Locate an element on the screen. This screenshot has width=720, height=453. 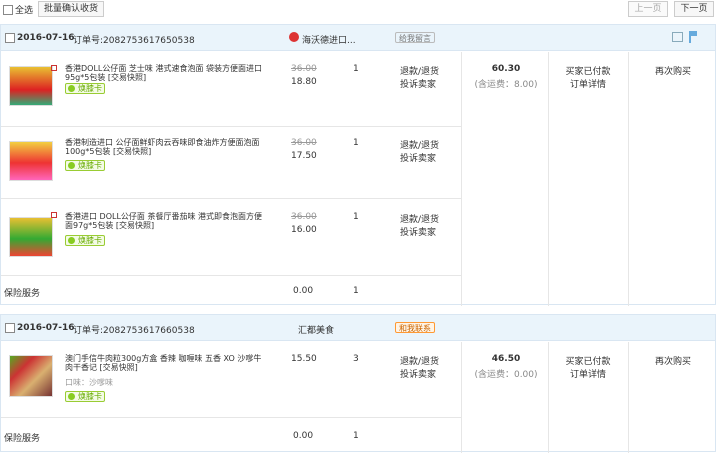
freight-note: (含运费：0.00) is located at coordinates (506, 373).